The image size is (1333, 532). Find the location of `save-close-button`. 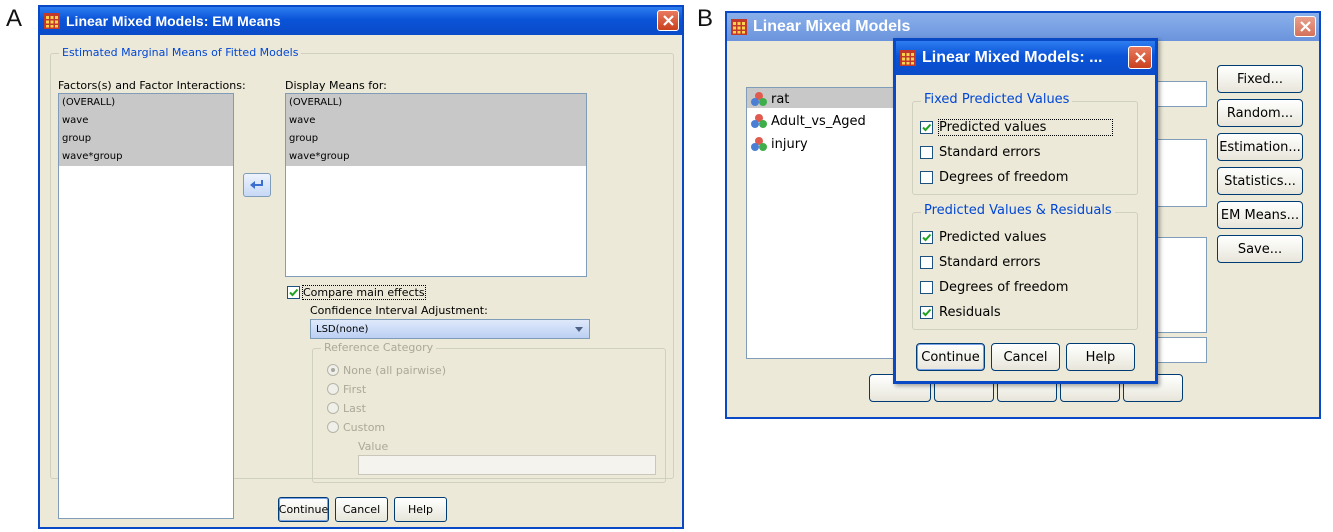

save-close-button is located at coordinates (1140, 57).